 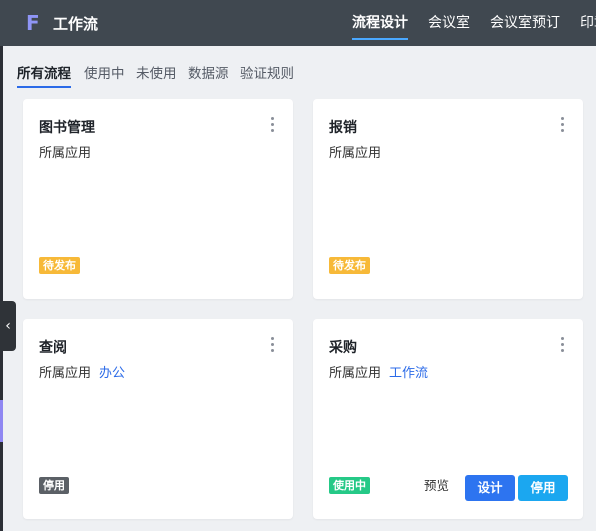 What do you see at coordinates (298, 23) in the screenshot?
I see `top-bar: F 工作流 流程设计 会议室 会议室预订 印章` at bounding box center [298, 23].